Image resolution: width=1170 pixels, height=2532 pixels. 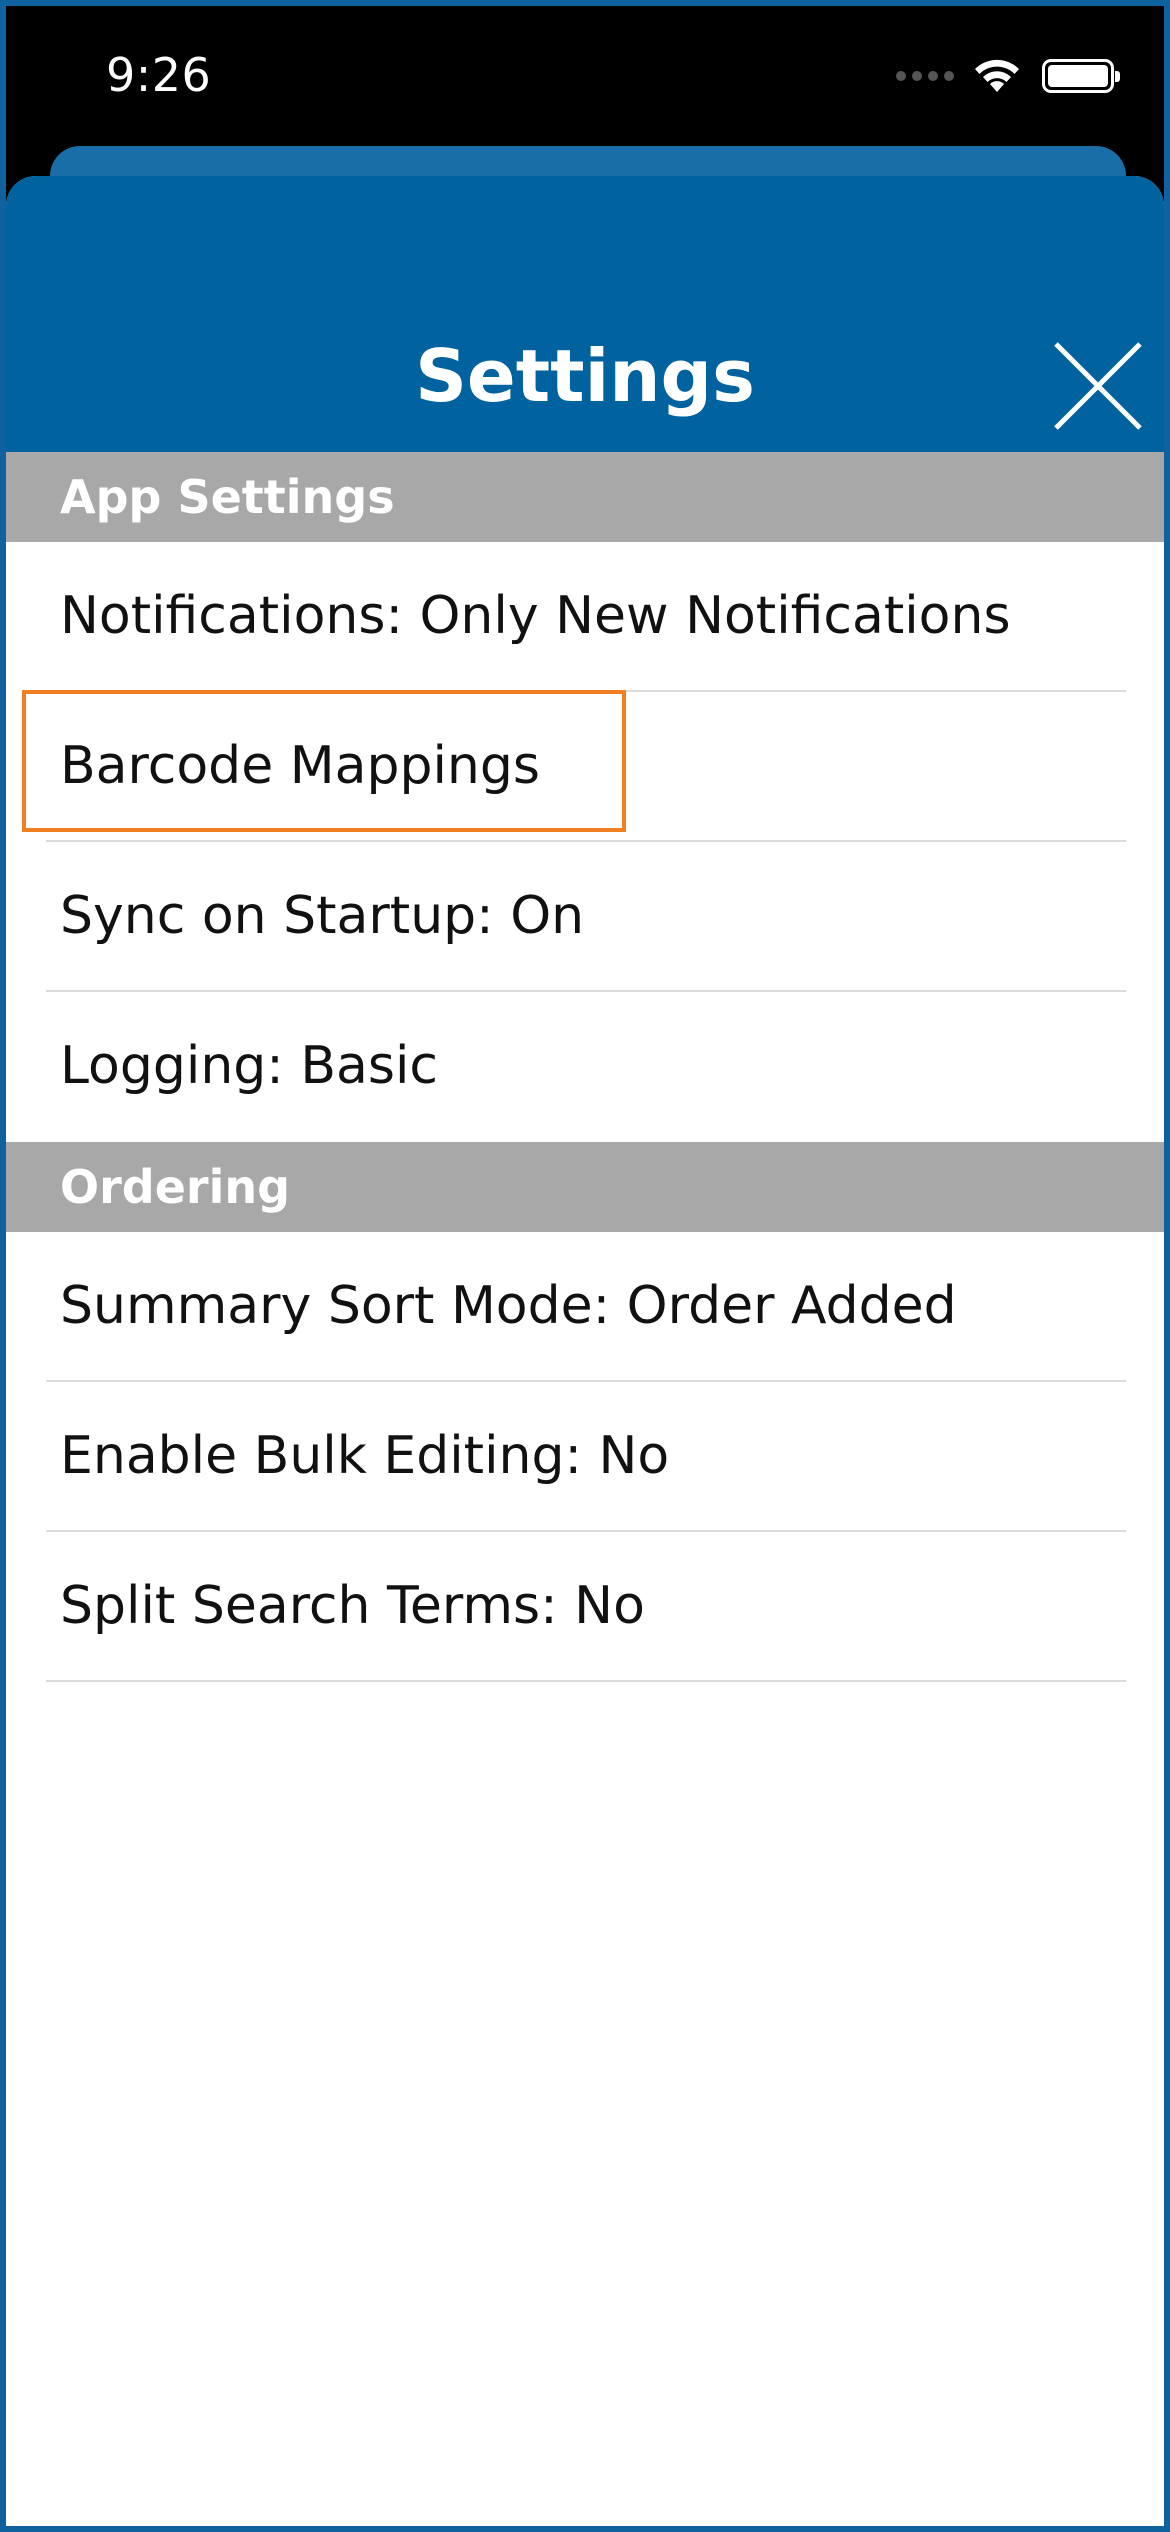 I want to click on setting-logging: Logging: Basic, so click(x=585, y=1067).